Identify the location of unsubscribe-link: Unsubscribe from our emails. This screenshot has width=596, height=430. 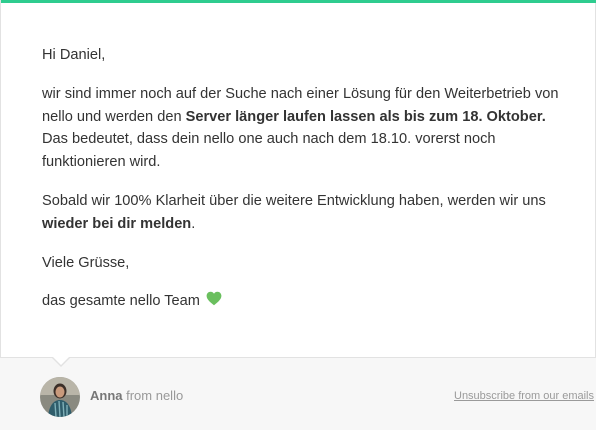
(524, 396).